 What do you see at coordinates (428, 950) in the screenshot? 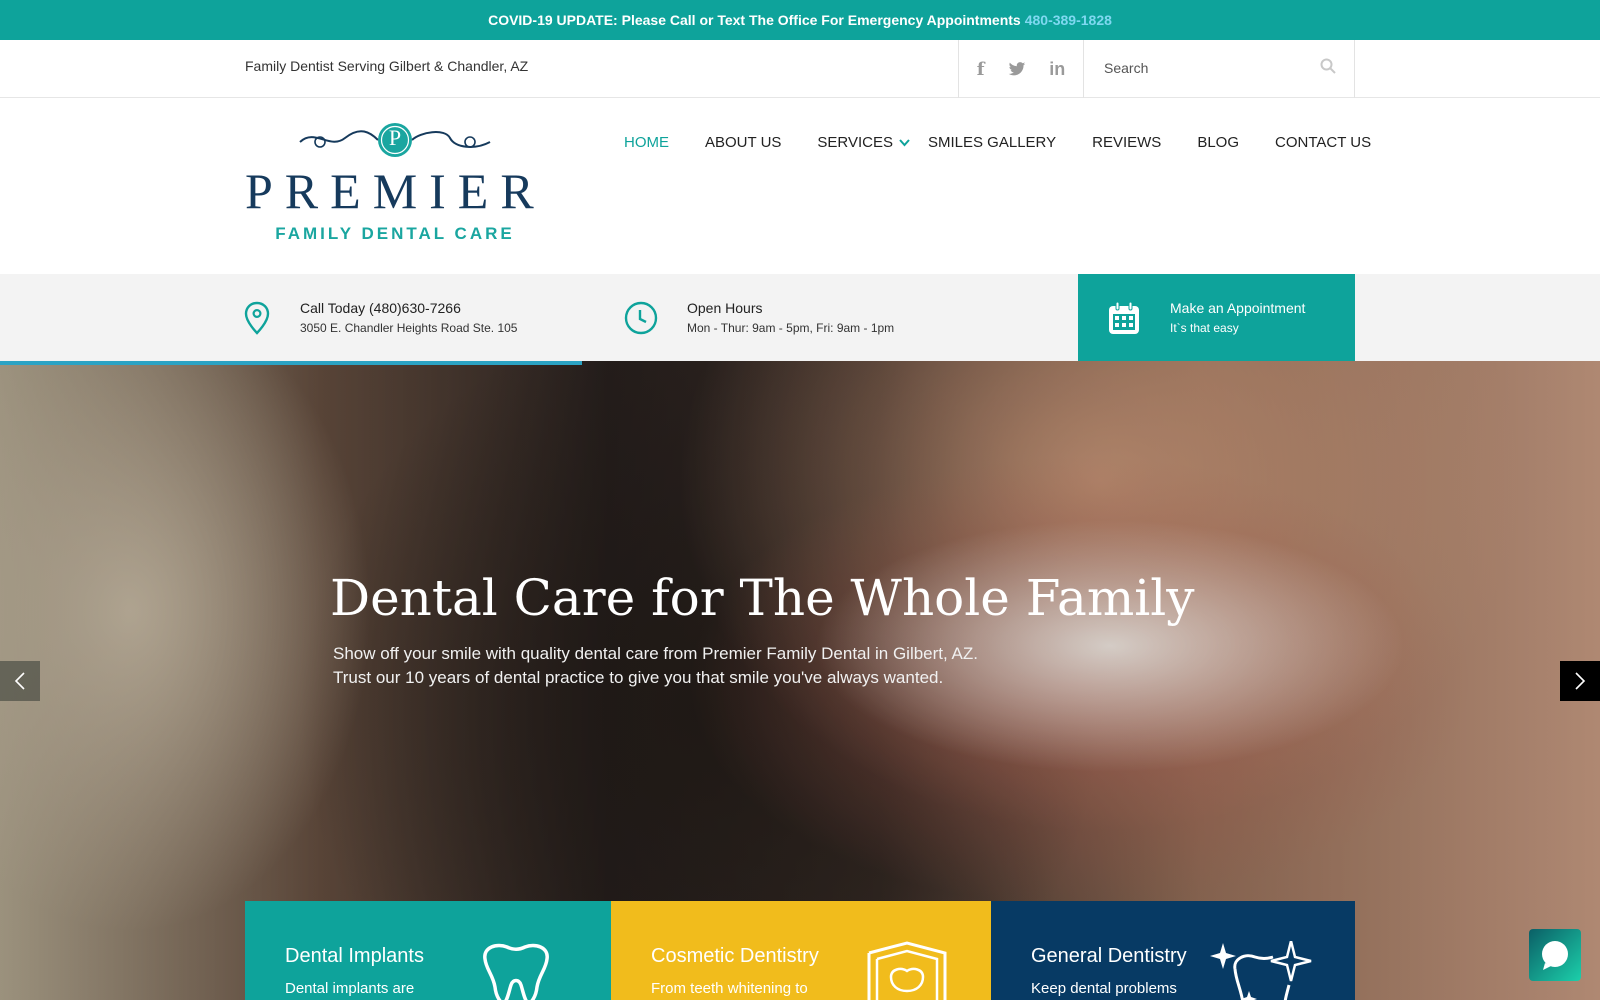
I see `service-card-dental-implants: Dental Implants Dental implants are` at bounding box center [428, 950].